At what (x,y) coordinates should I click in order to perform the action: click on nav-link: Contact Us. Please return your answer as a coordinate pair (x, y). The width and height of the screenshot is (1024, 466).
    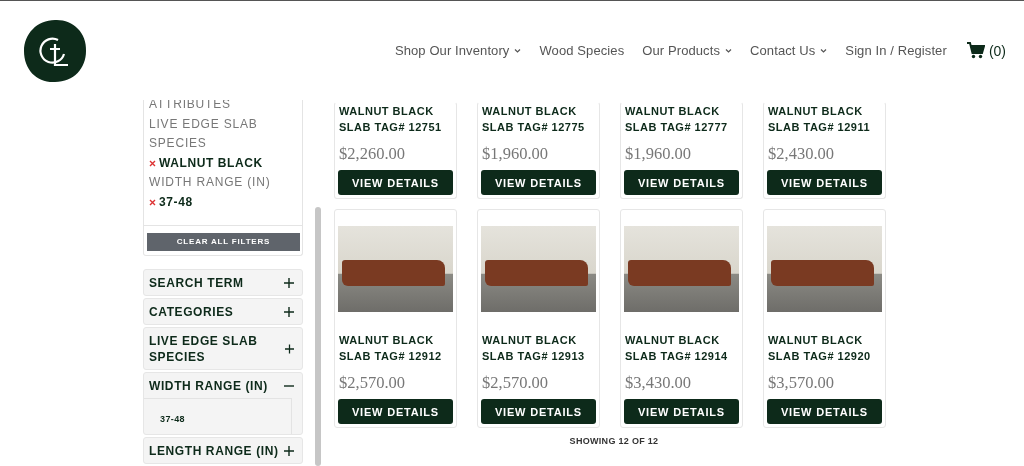
    Looking at the image, I should click on (789, 50).